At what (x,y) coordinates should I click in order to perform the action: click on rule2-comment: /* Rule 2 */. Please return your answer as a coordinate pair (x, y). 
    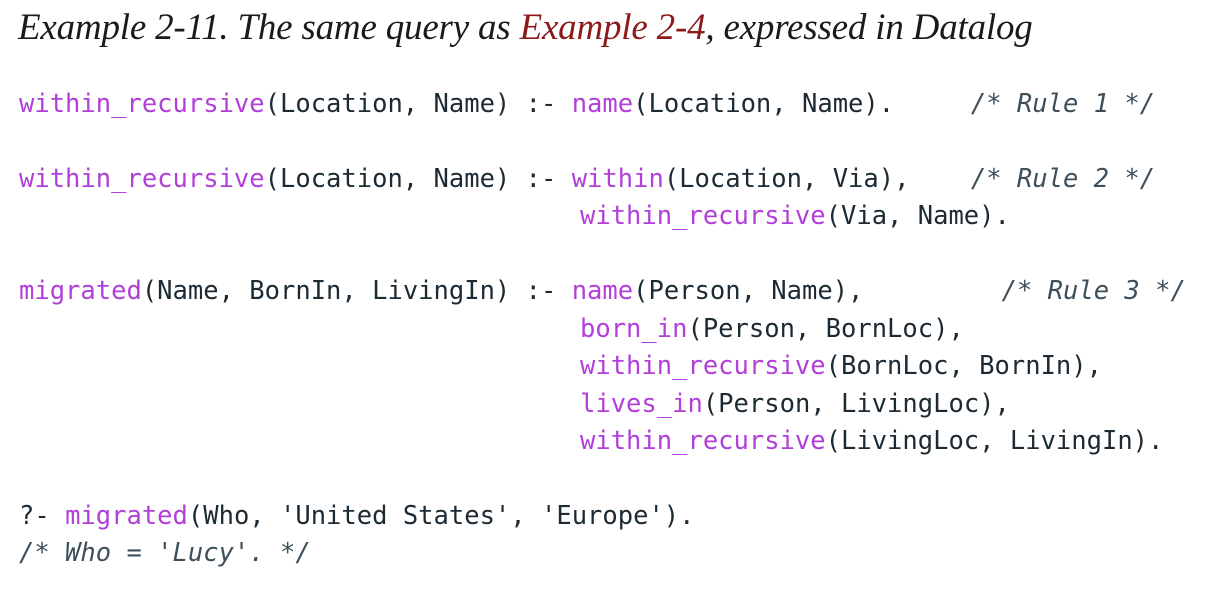
    Looking at the image, I should click on (1063, 179).